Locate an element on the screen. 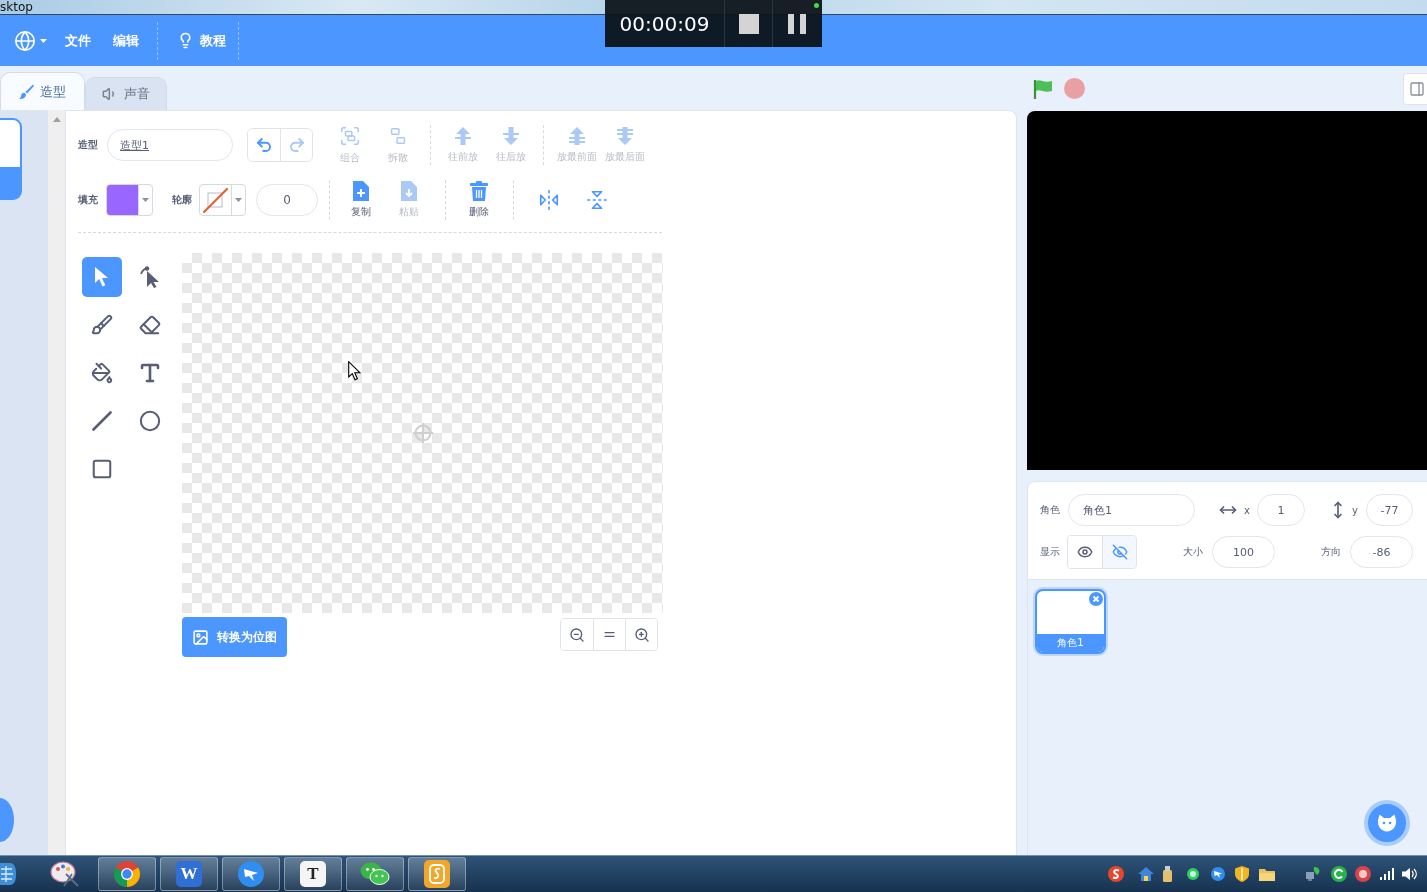 This screenshot has height=892, width=1427. group-icon is located at coordinates (350, 136).